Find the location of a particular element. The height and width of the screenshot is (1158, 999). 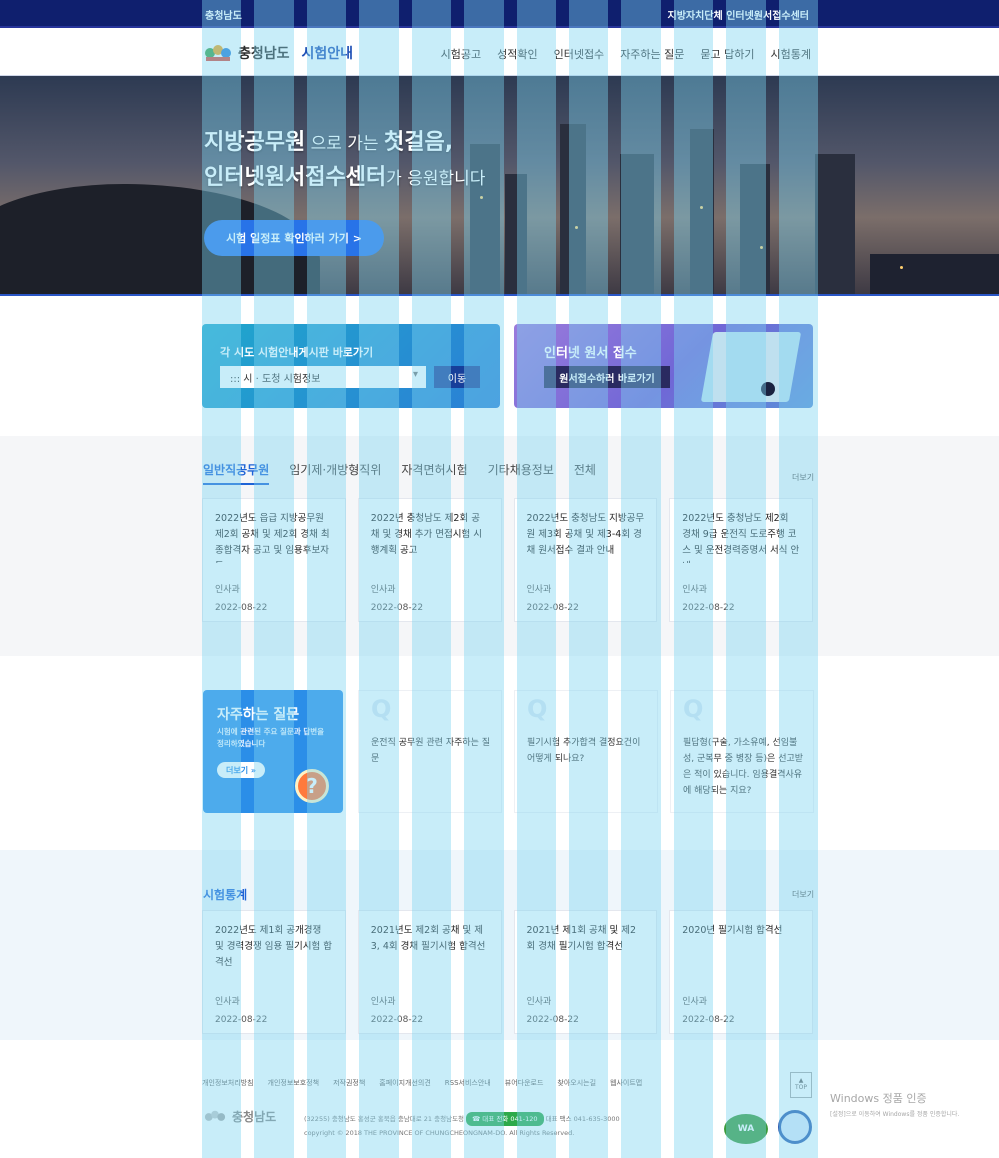

tab-license: 자격면허시험 is located at coordinates (434, 473).